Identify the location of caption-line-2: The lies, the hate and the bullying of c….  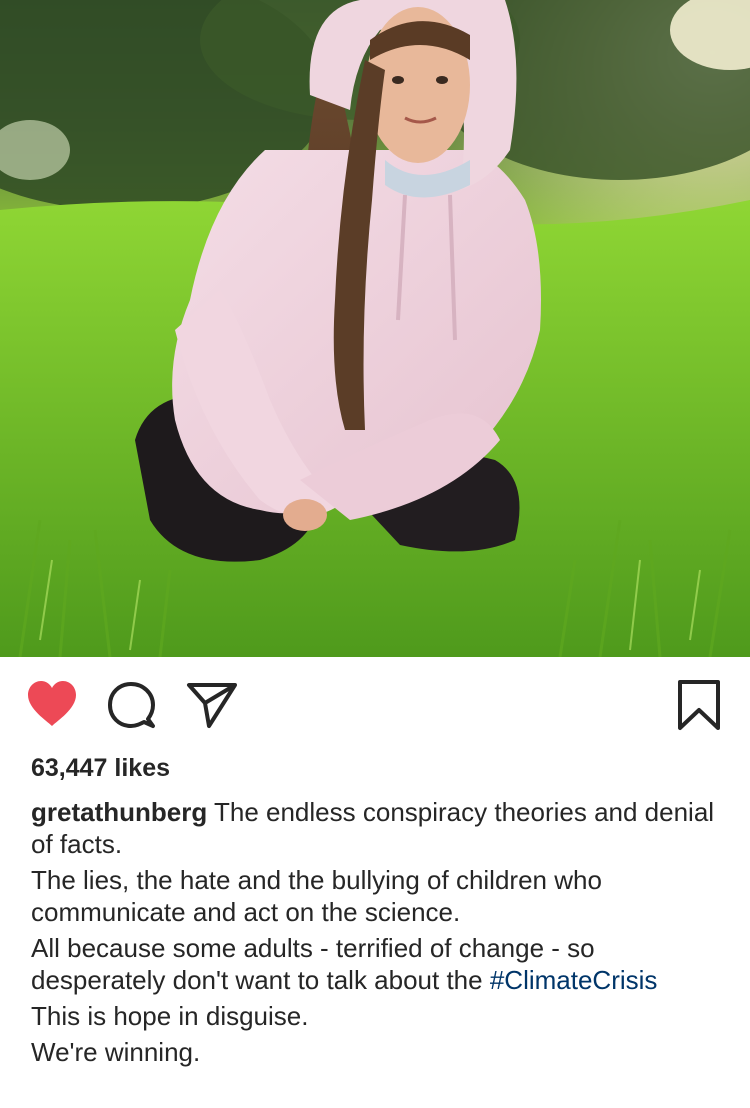
(316, 896).